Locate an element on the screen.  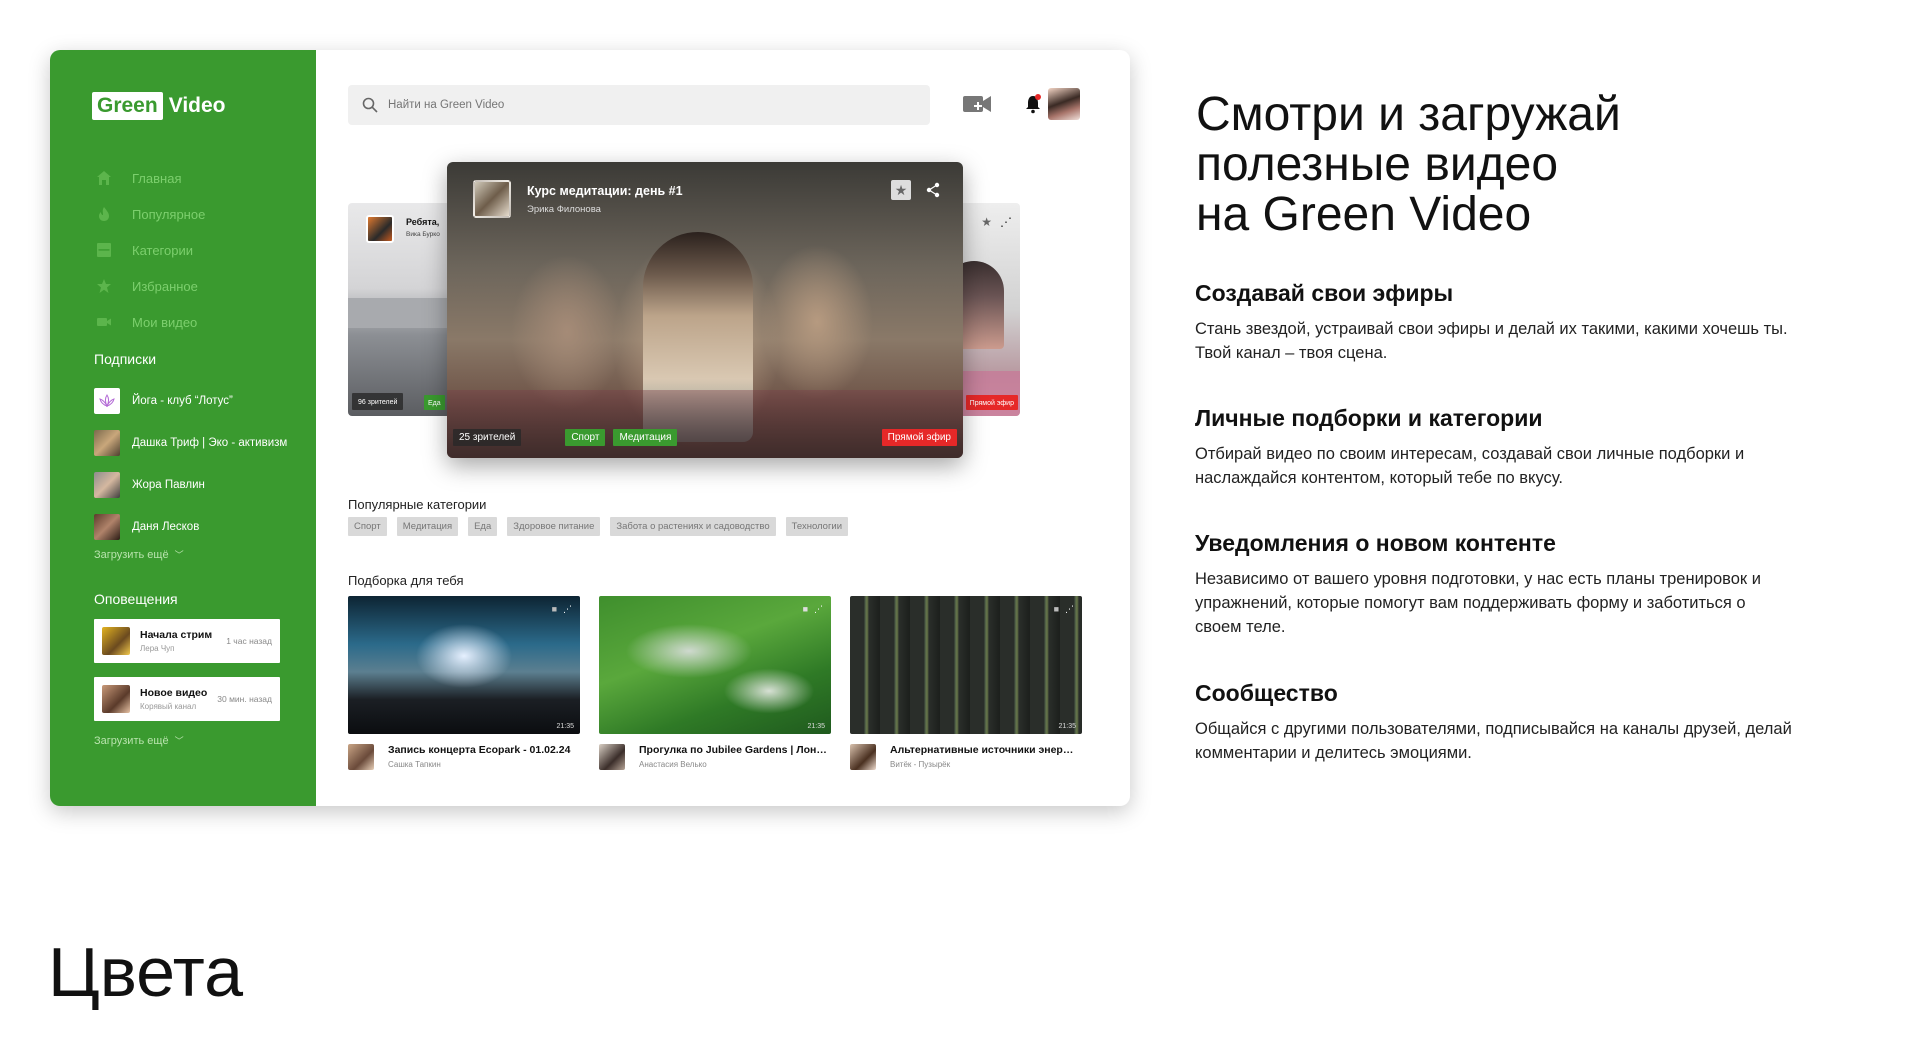
subscription-item: Йога - клуб “Лотус” is located at coordinates (190, 401).